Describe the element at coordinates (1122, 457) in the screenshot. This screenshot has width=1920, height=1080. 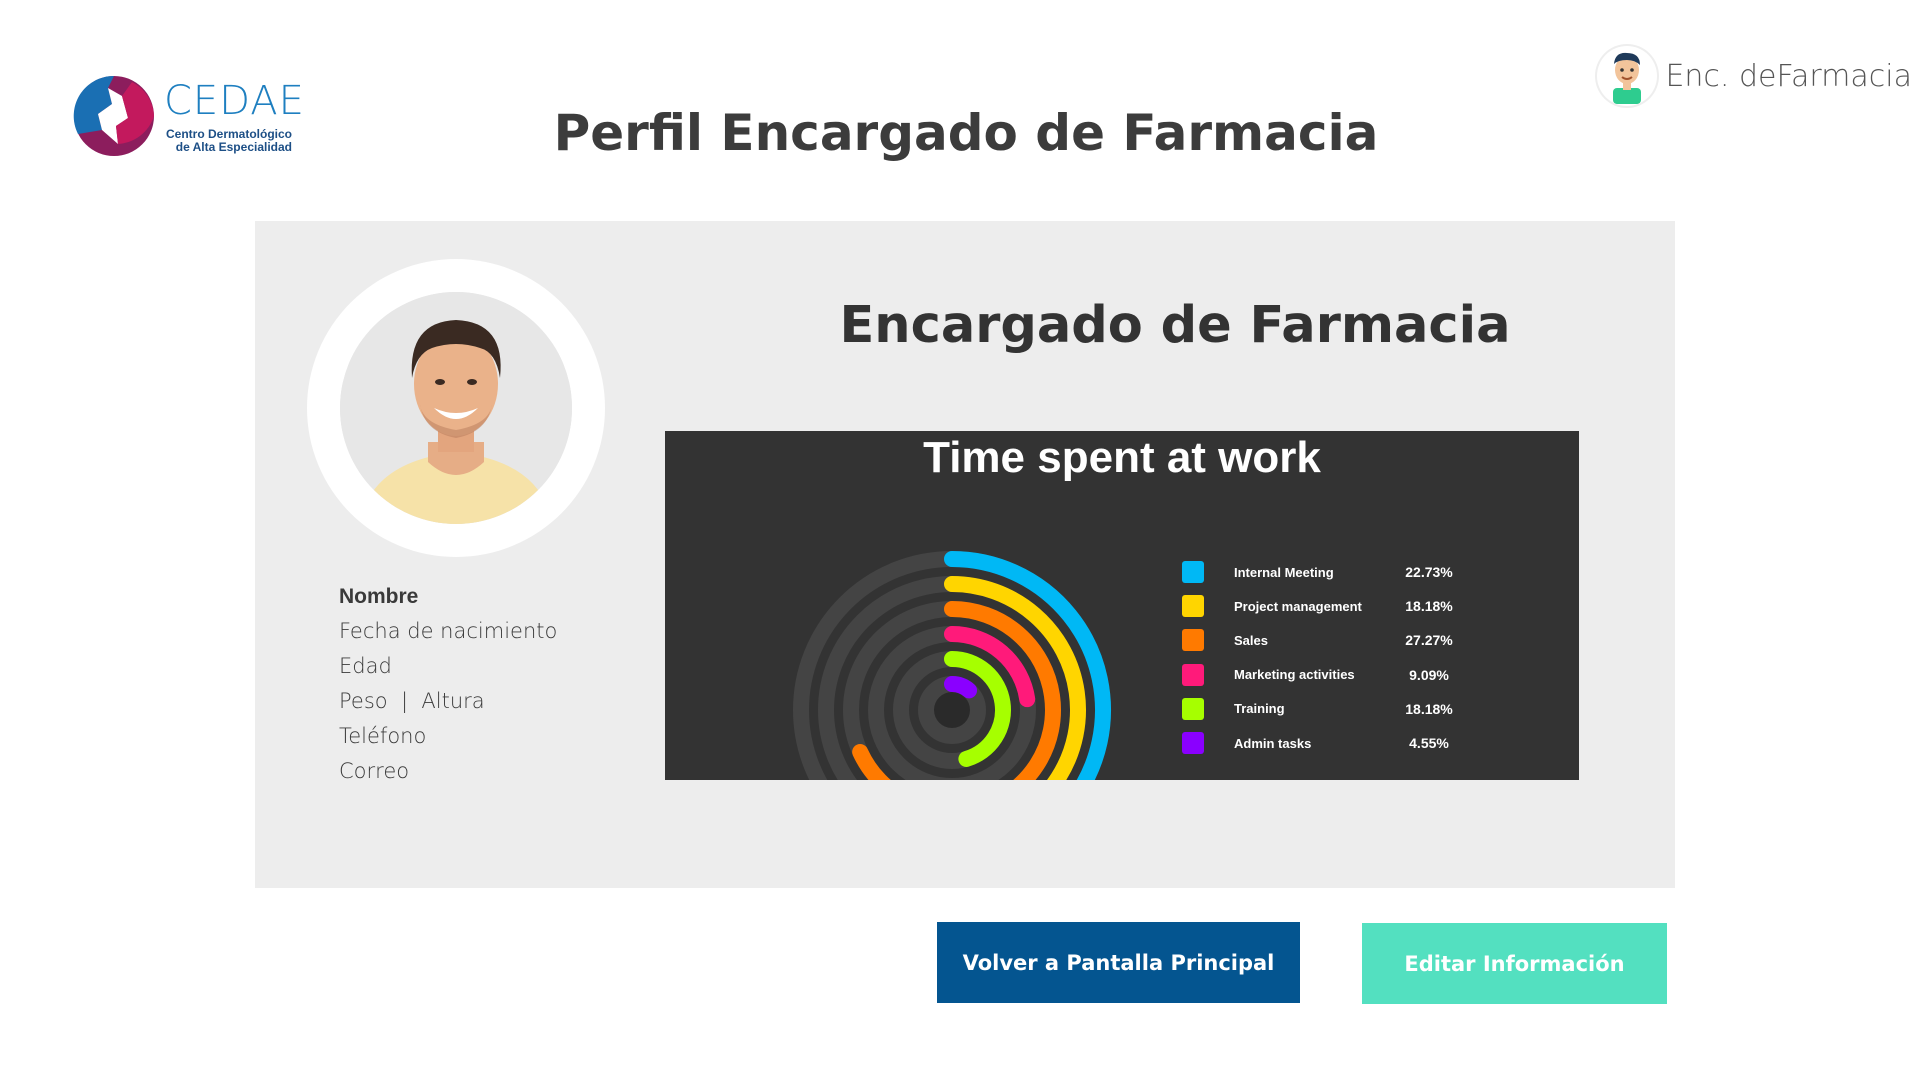
I see `chart-title: Time spent at work` at that location.